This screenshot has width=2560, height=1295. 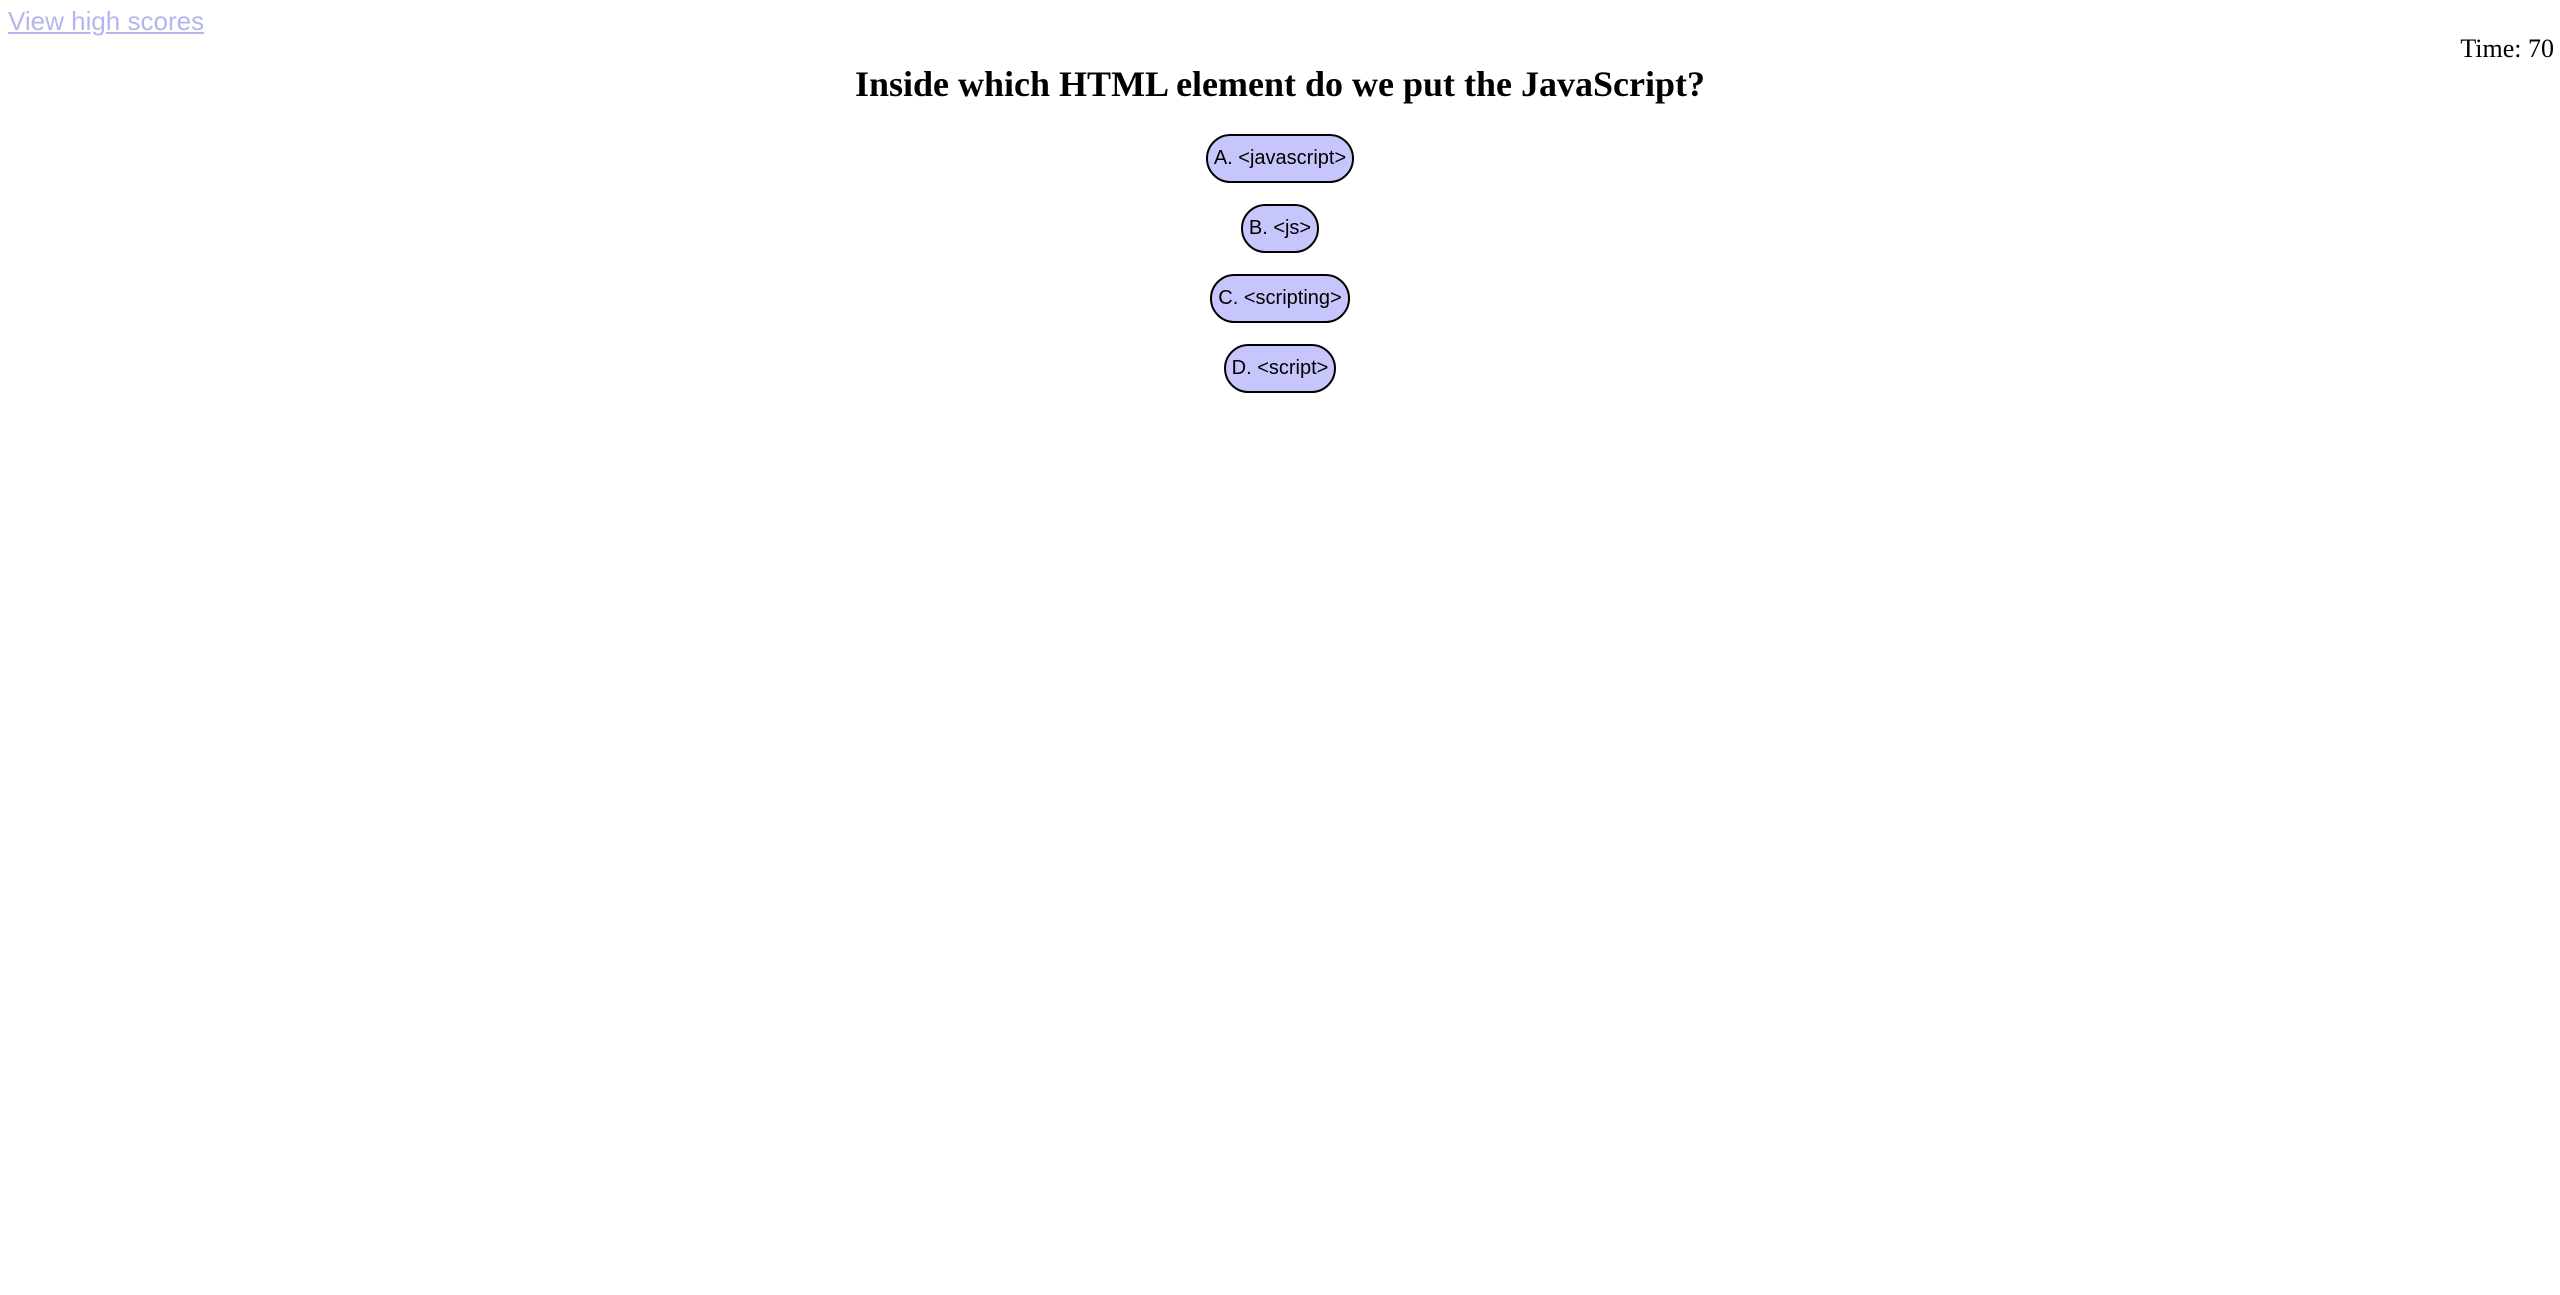 I want to click on answer-button-b: B. <js>, so click(x=1280, y=228).